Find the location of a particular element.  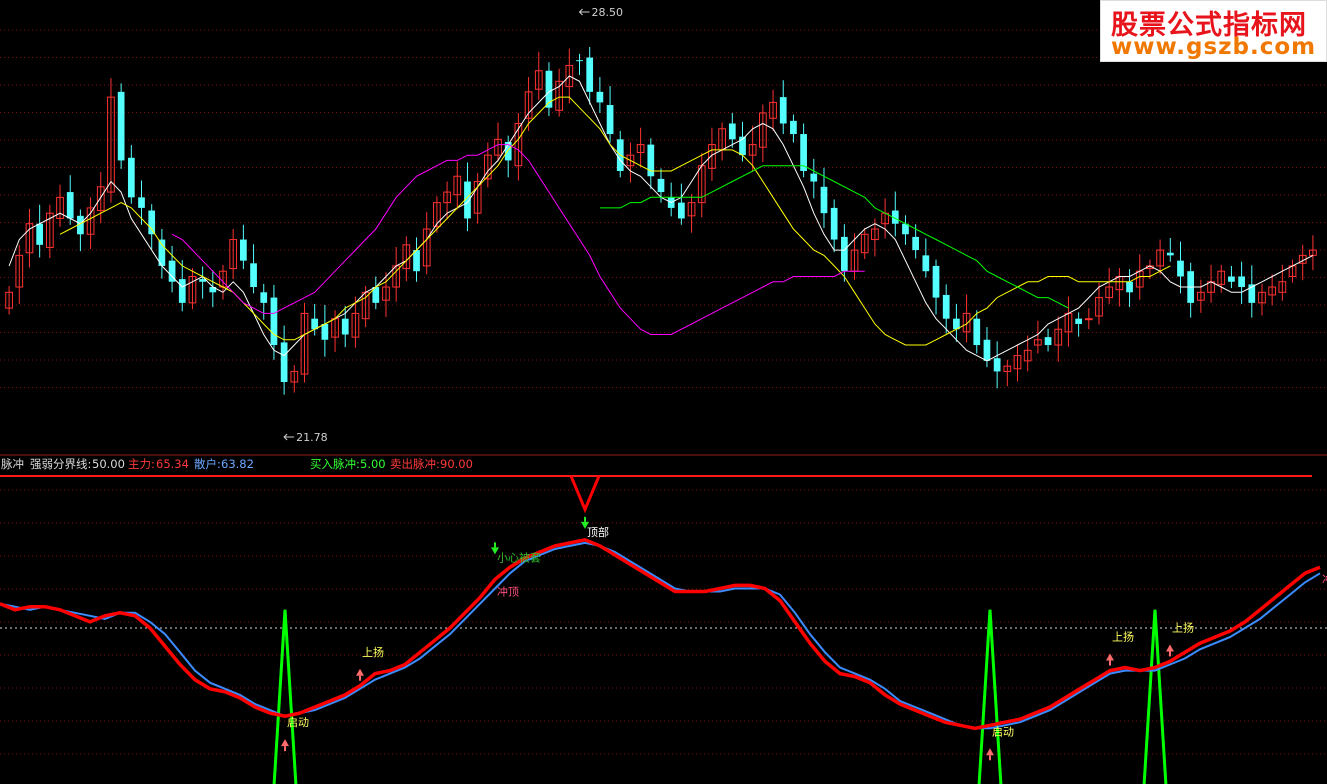

price-mark-low: 21.78 is located at coordinates (312, 437).